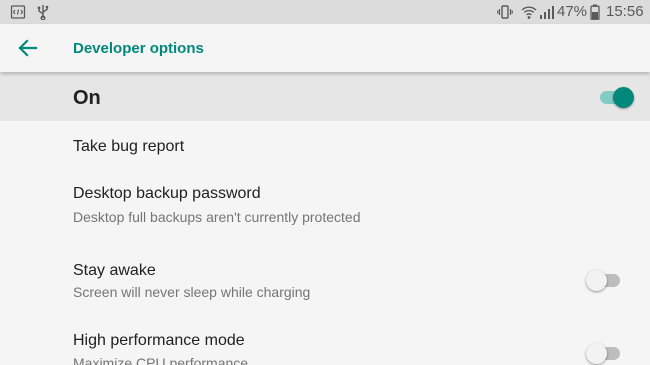 This screenshot has height=365, width=650. Describe the element at coordinates (192, 292) in the screenshot. I see `setting-summary: Screen will never sleep while charging` at that location.